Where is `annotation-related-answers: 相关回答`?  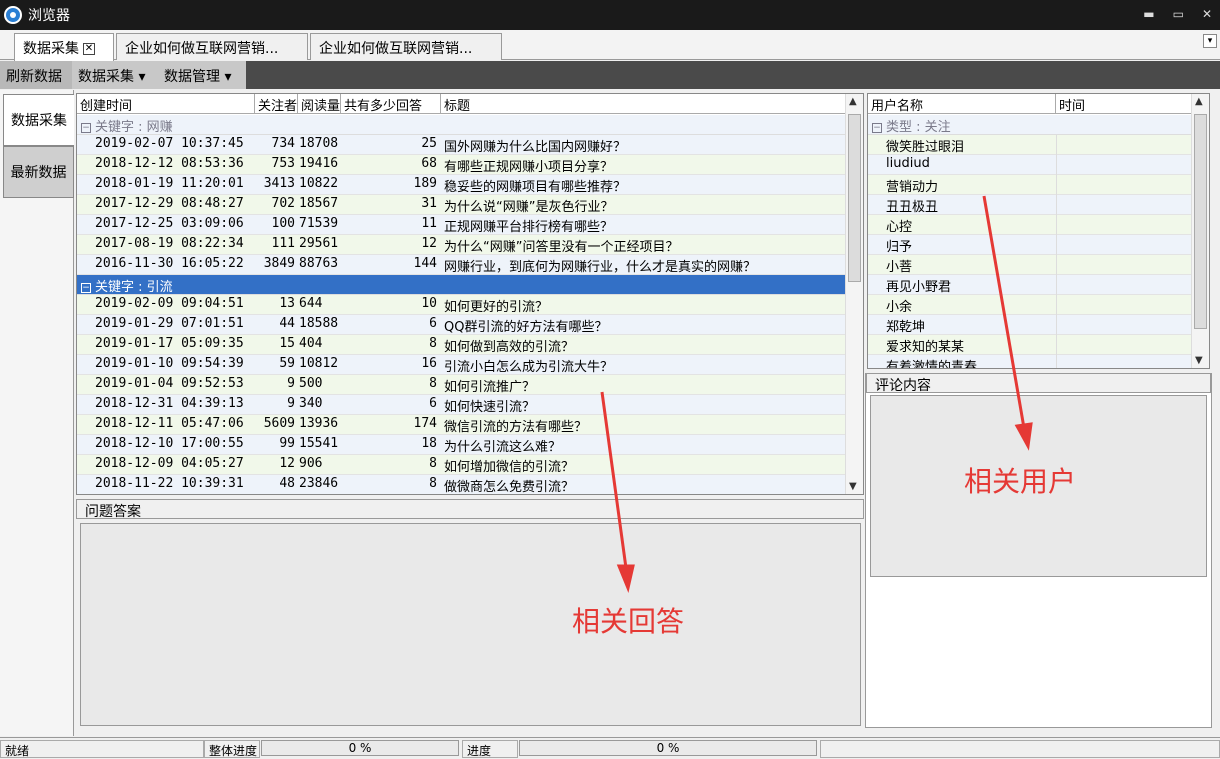
annotation-related-answers: 相关回答 is located at coordinates (628, 621).